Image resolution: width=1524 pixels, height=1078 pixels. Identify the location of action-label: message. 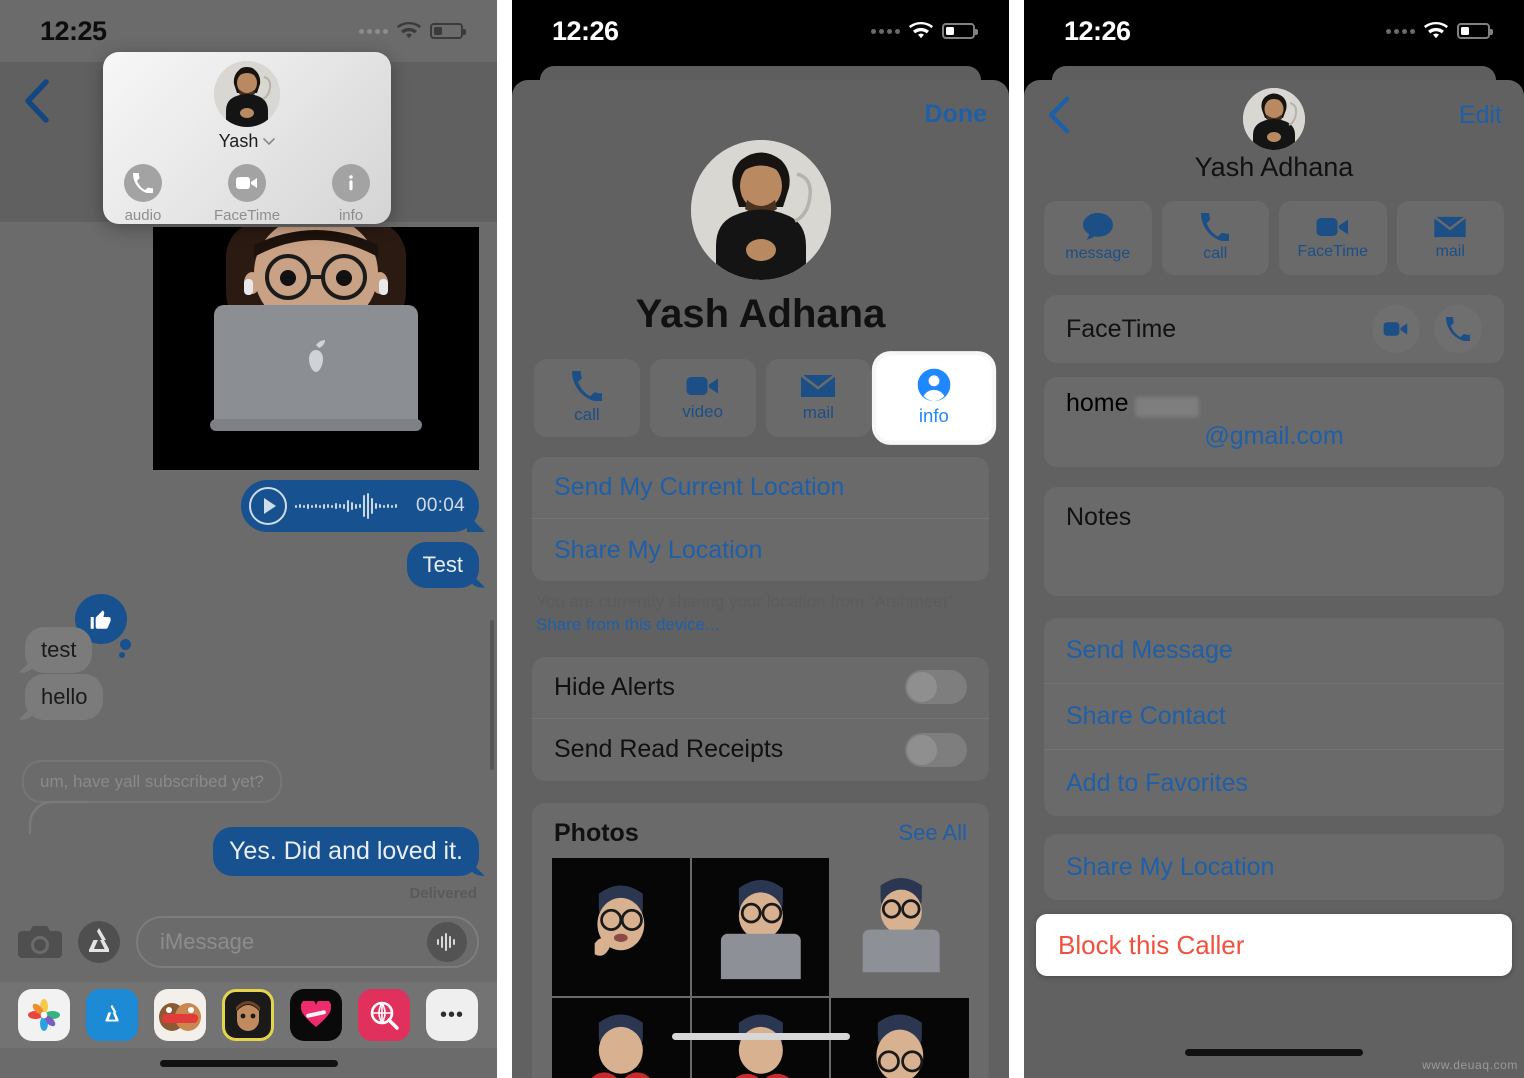
(1098, 253).